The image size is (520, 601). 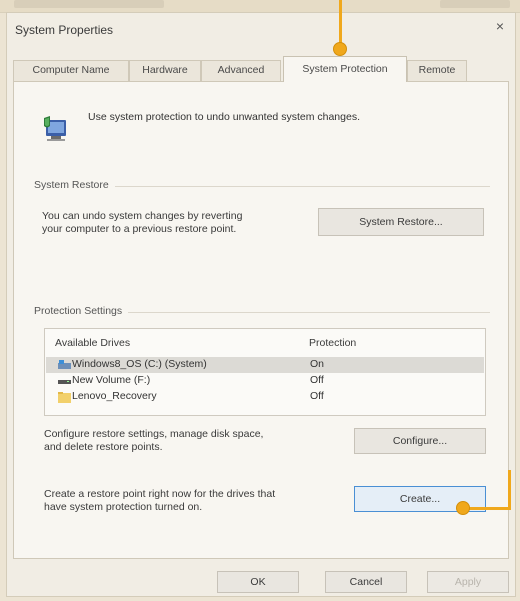 What do you see at coordinates (488, 508) in the screenshot?
I see `callout-line-create` at bounding box center [488, 508].